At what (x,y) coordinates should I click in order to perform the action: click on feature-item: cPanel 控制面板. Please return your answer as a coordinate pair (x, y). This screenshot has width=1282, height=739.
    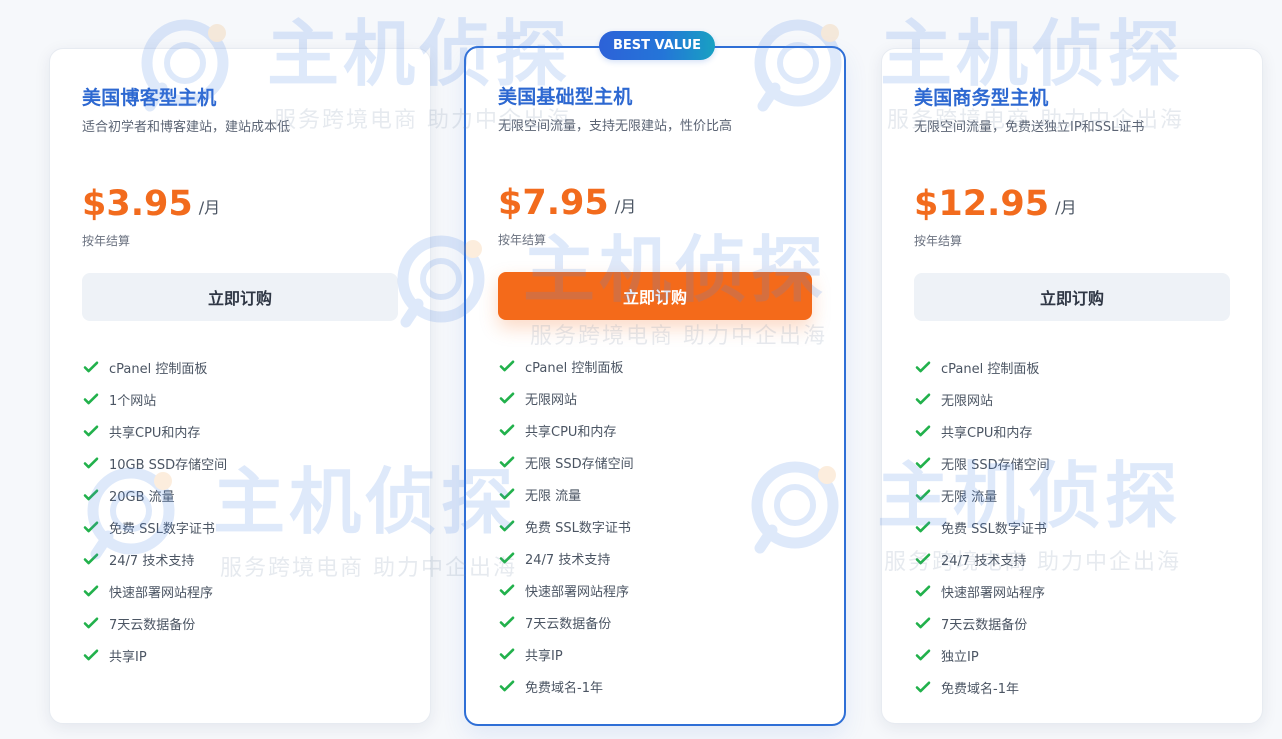
    Looking at the image, I should click on (1072, 367).